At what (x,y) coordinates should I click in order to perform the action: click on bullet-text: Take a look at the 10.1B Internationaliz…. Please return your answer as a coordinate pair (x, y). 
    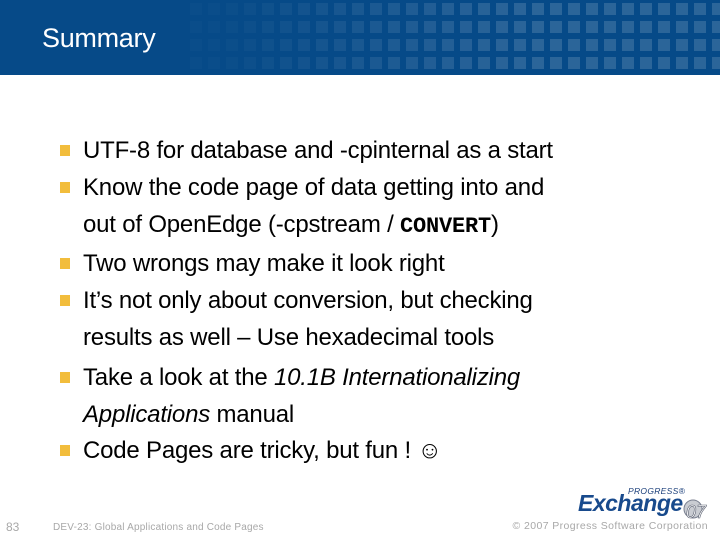
    Looking at the image, I should click on (383, 396).